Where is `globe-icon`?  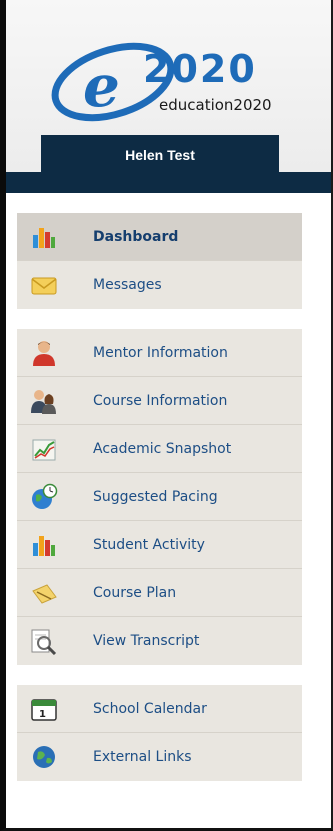 globe-icon is located at coordinates (44, 757).